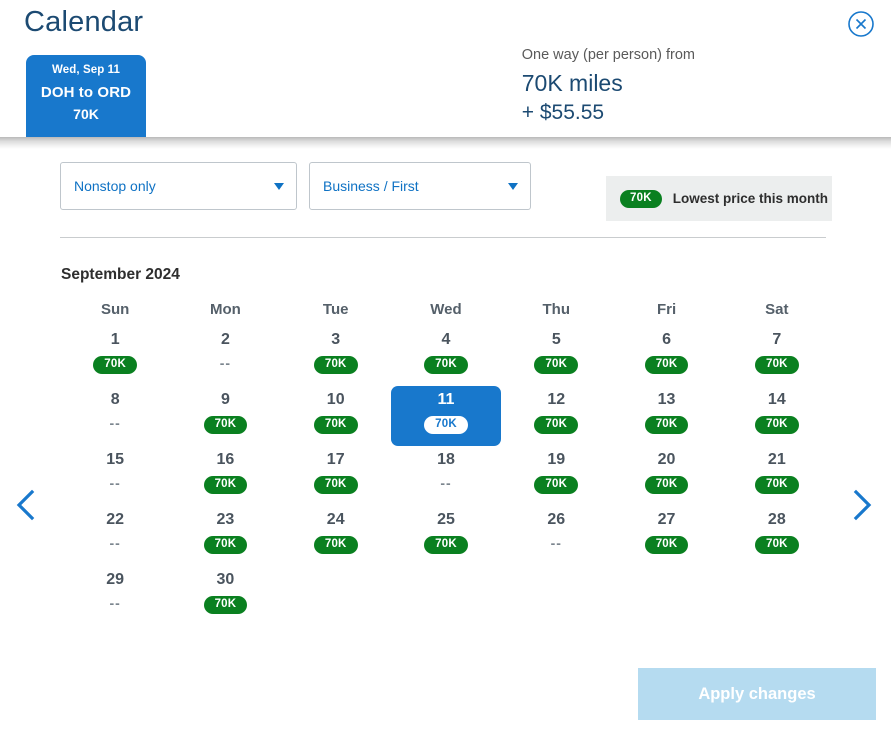  Describe the element at coordinates (556, 416) in the screenshot. I see `calendar-day-cell: 12 70K` at that location.